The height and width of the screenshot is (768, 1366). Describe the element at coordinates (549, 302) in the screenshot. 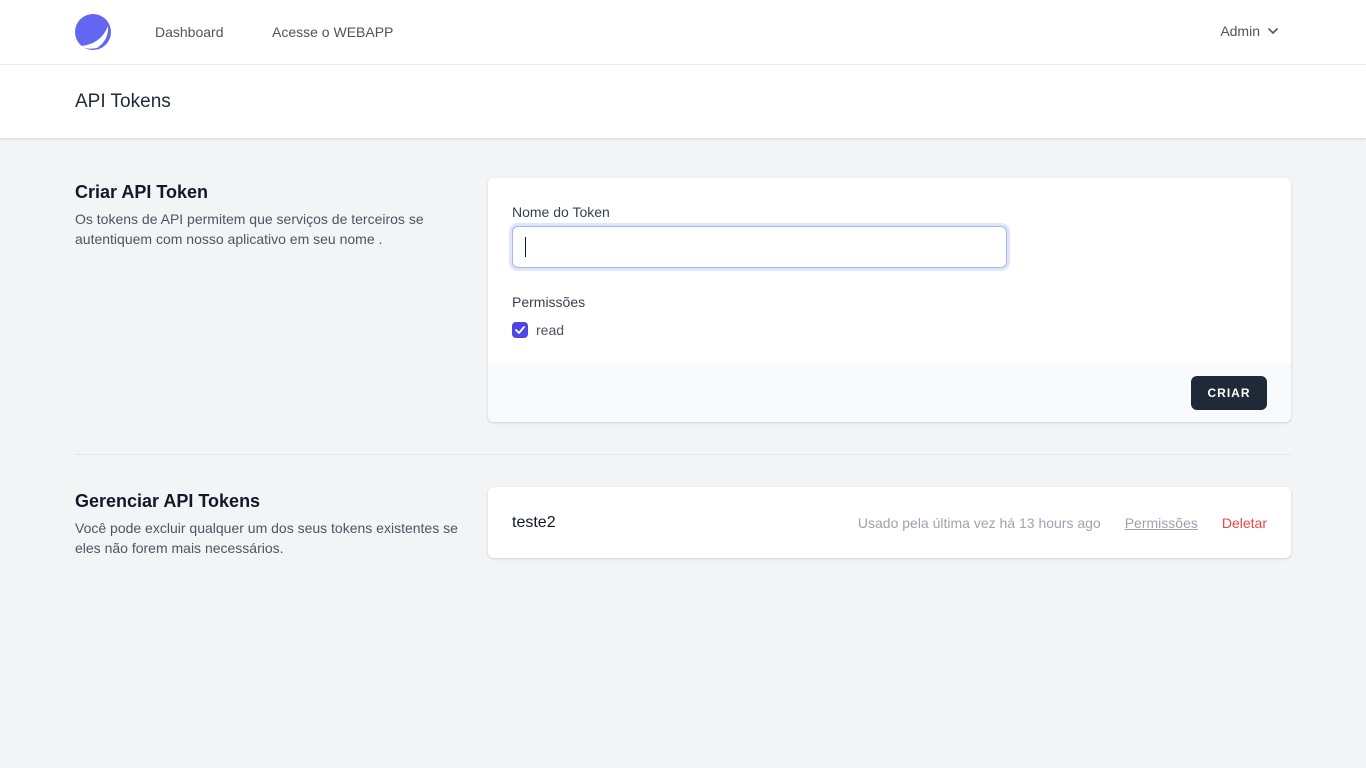

I see `permissions-label: Permissões` at that location.